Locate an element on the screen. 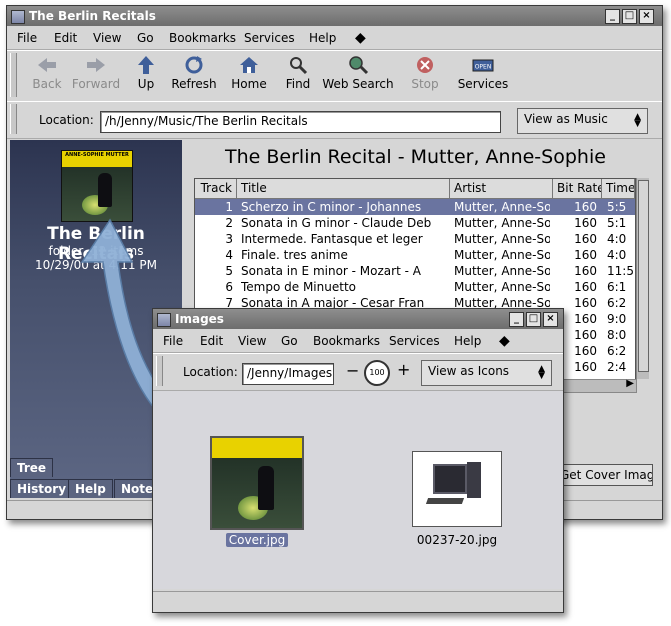  images-location-input: /Jenny/Images is located at coordinates (288, 374).